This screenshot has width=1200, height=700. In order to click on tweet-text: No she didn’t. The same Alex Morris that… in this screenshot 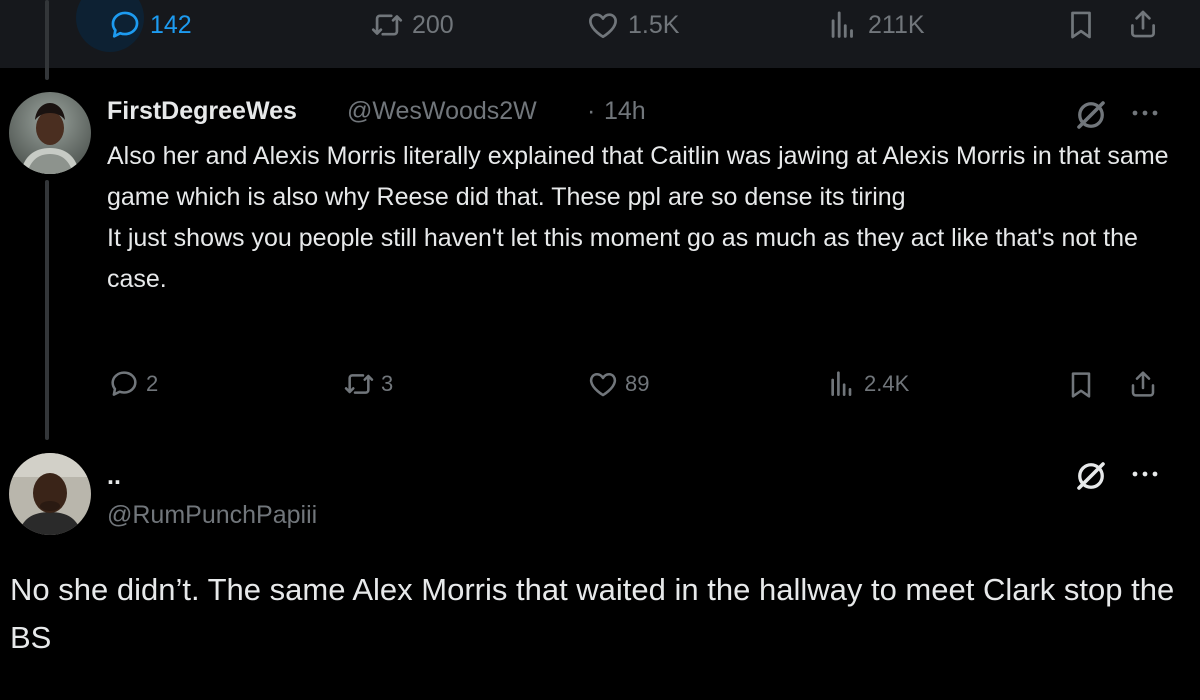, I will do `click(592, 613)`.